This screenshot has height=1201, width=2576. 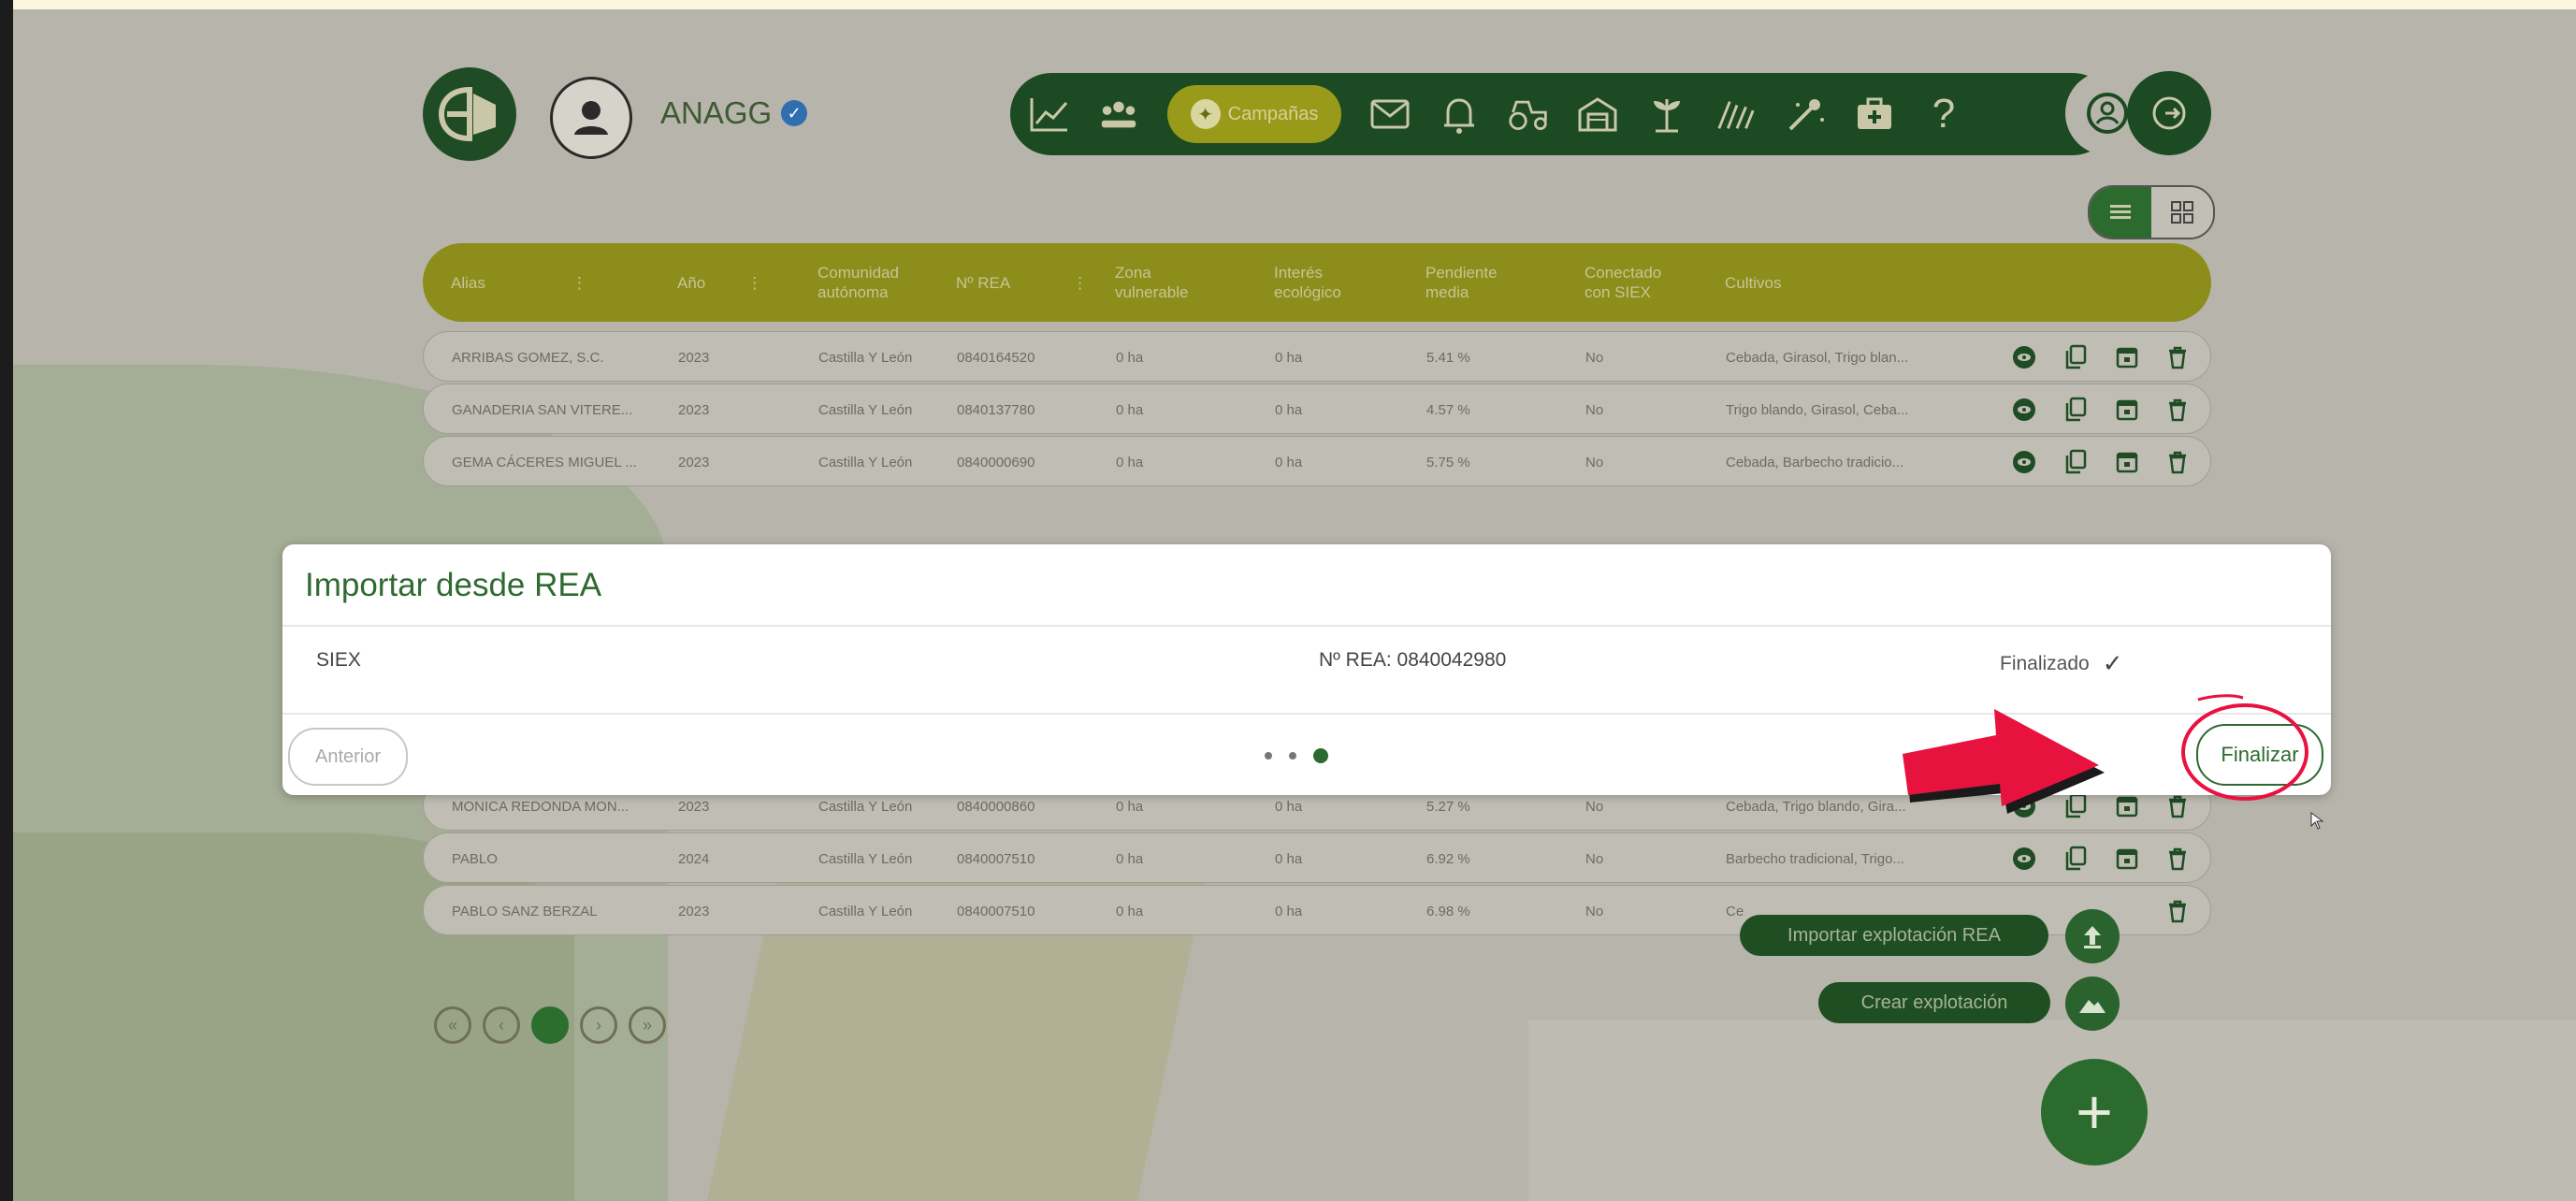 I want to click on column-header-slope: Pendiente media, so click(x=1472, y=282).